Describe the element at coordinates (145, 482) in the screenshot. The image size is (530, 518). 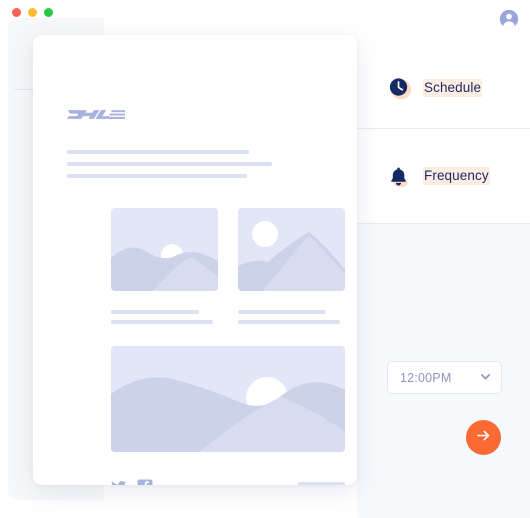
I see `facebook-icon` at that location.